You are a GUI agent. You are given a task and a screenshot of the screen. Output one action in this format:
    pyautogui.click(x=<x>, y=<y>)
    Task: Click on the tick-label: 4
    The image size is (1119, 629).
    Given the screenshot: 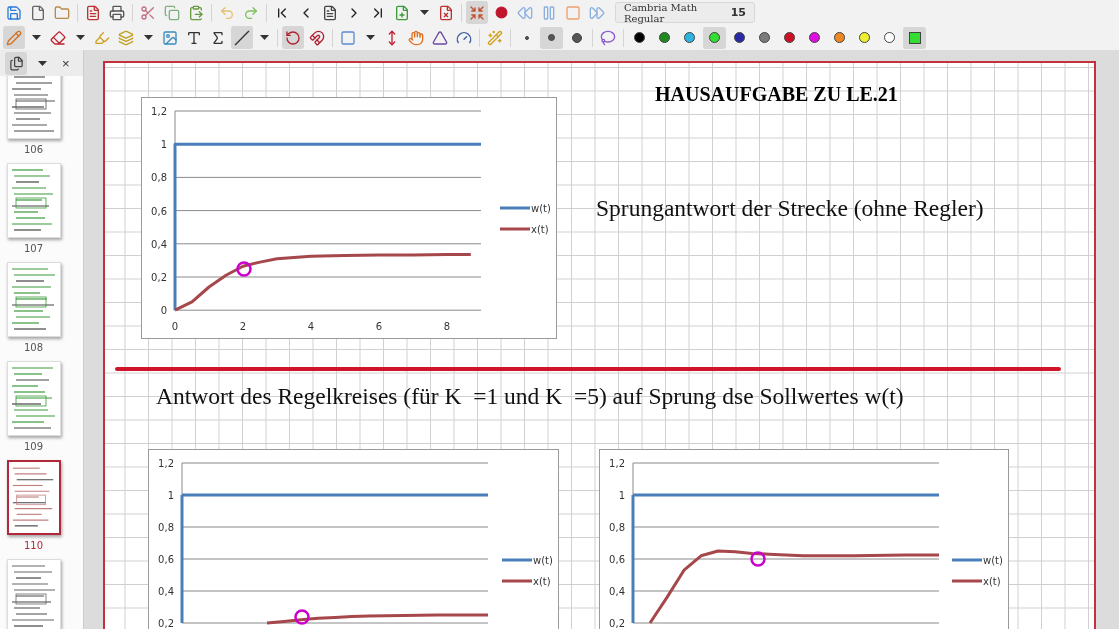 What is the action you would take?
    pyautogui.click(x=311, y=327)
    